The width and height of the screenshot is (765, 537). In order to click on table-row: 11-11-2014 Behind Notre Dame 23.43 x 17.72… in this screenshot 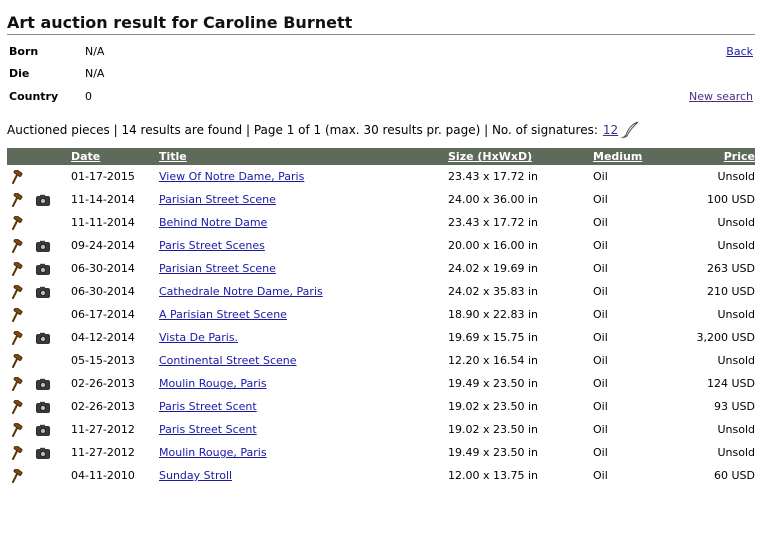, I will do `click(381, 222)`.